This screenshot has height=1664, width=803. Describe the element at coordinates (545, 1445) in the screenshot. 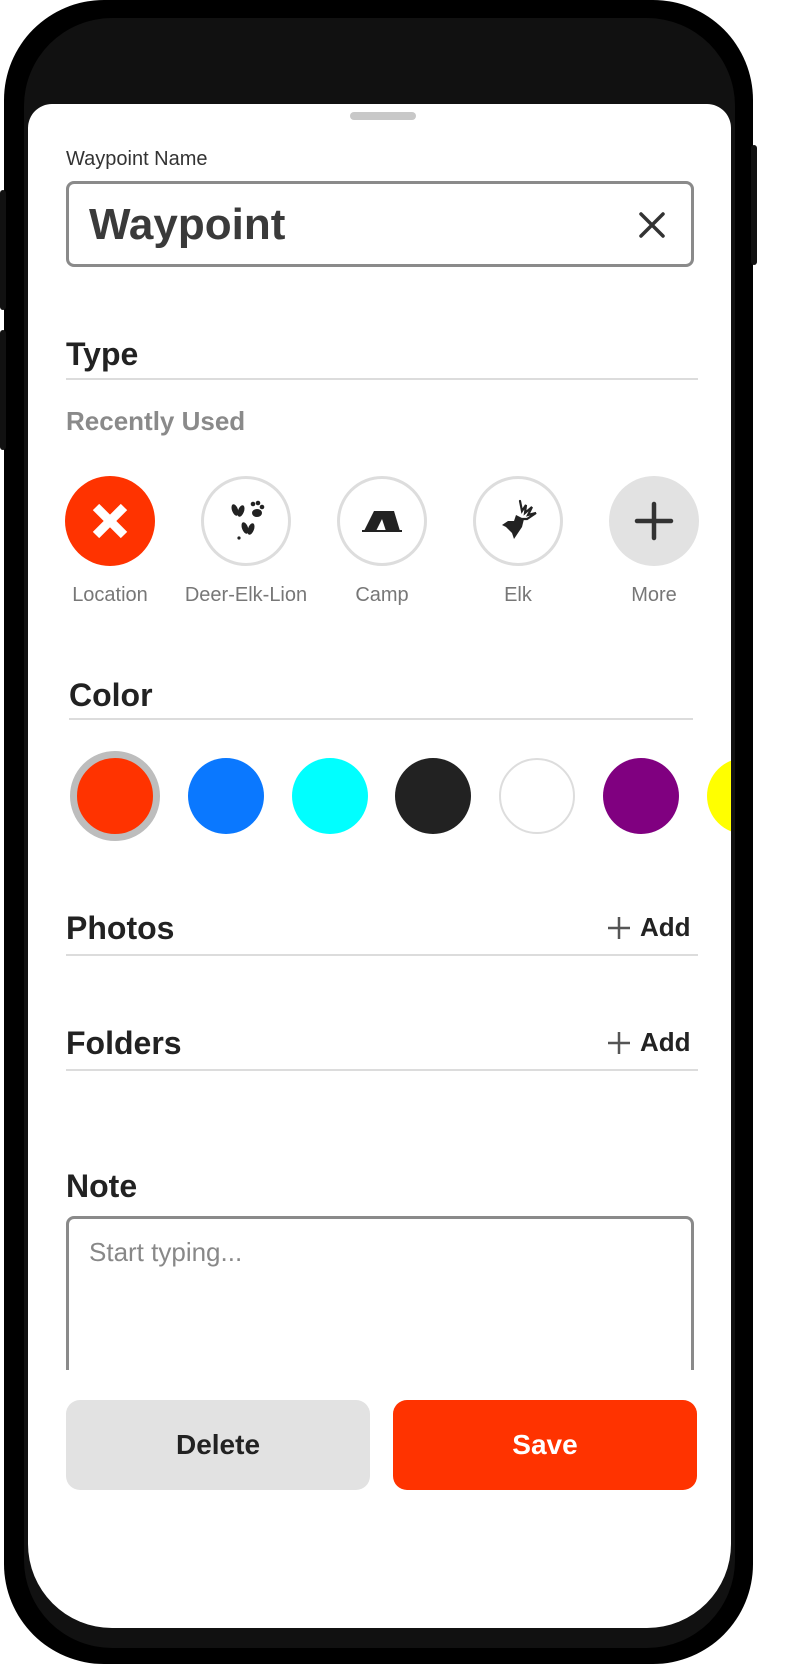

I see `save-button: Save` at that location.